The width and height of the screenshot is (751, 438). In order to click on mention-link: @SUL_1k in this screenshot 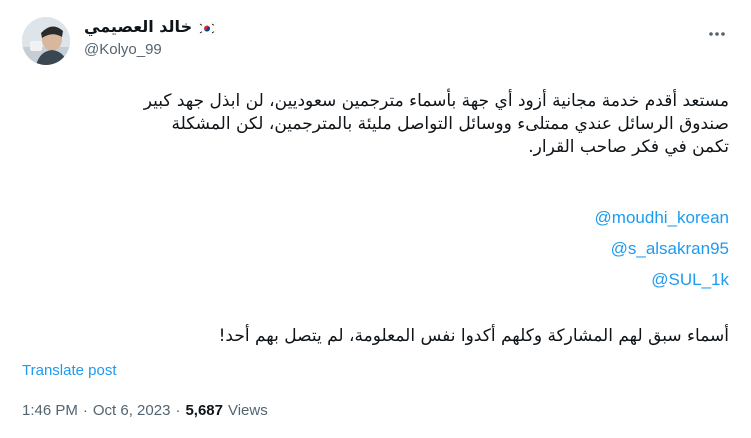, I will do `click(690, 280)`.